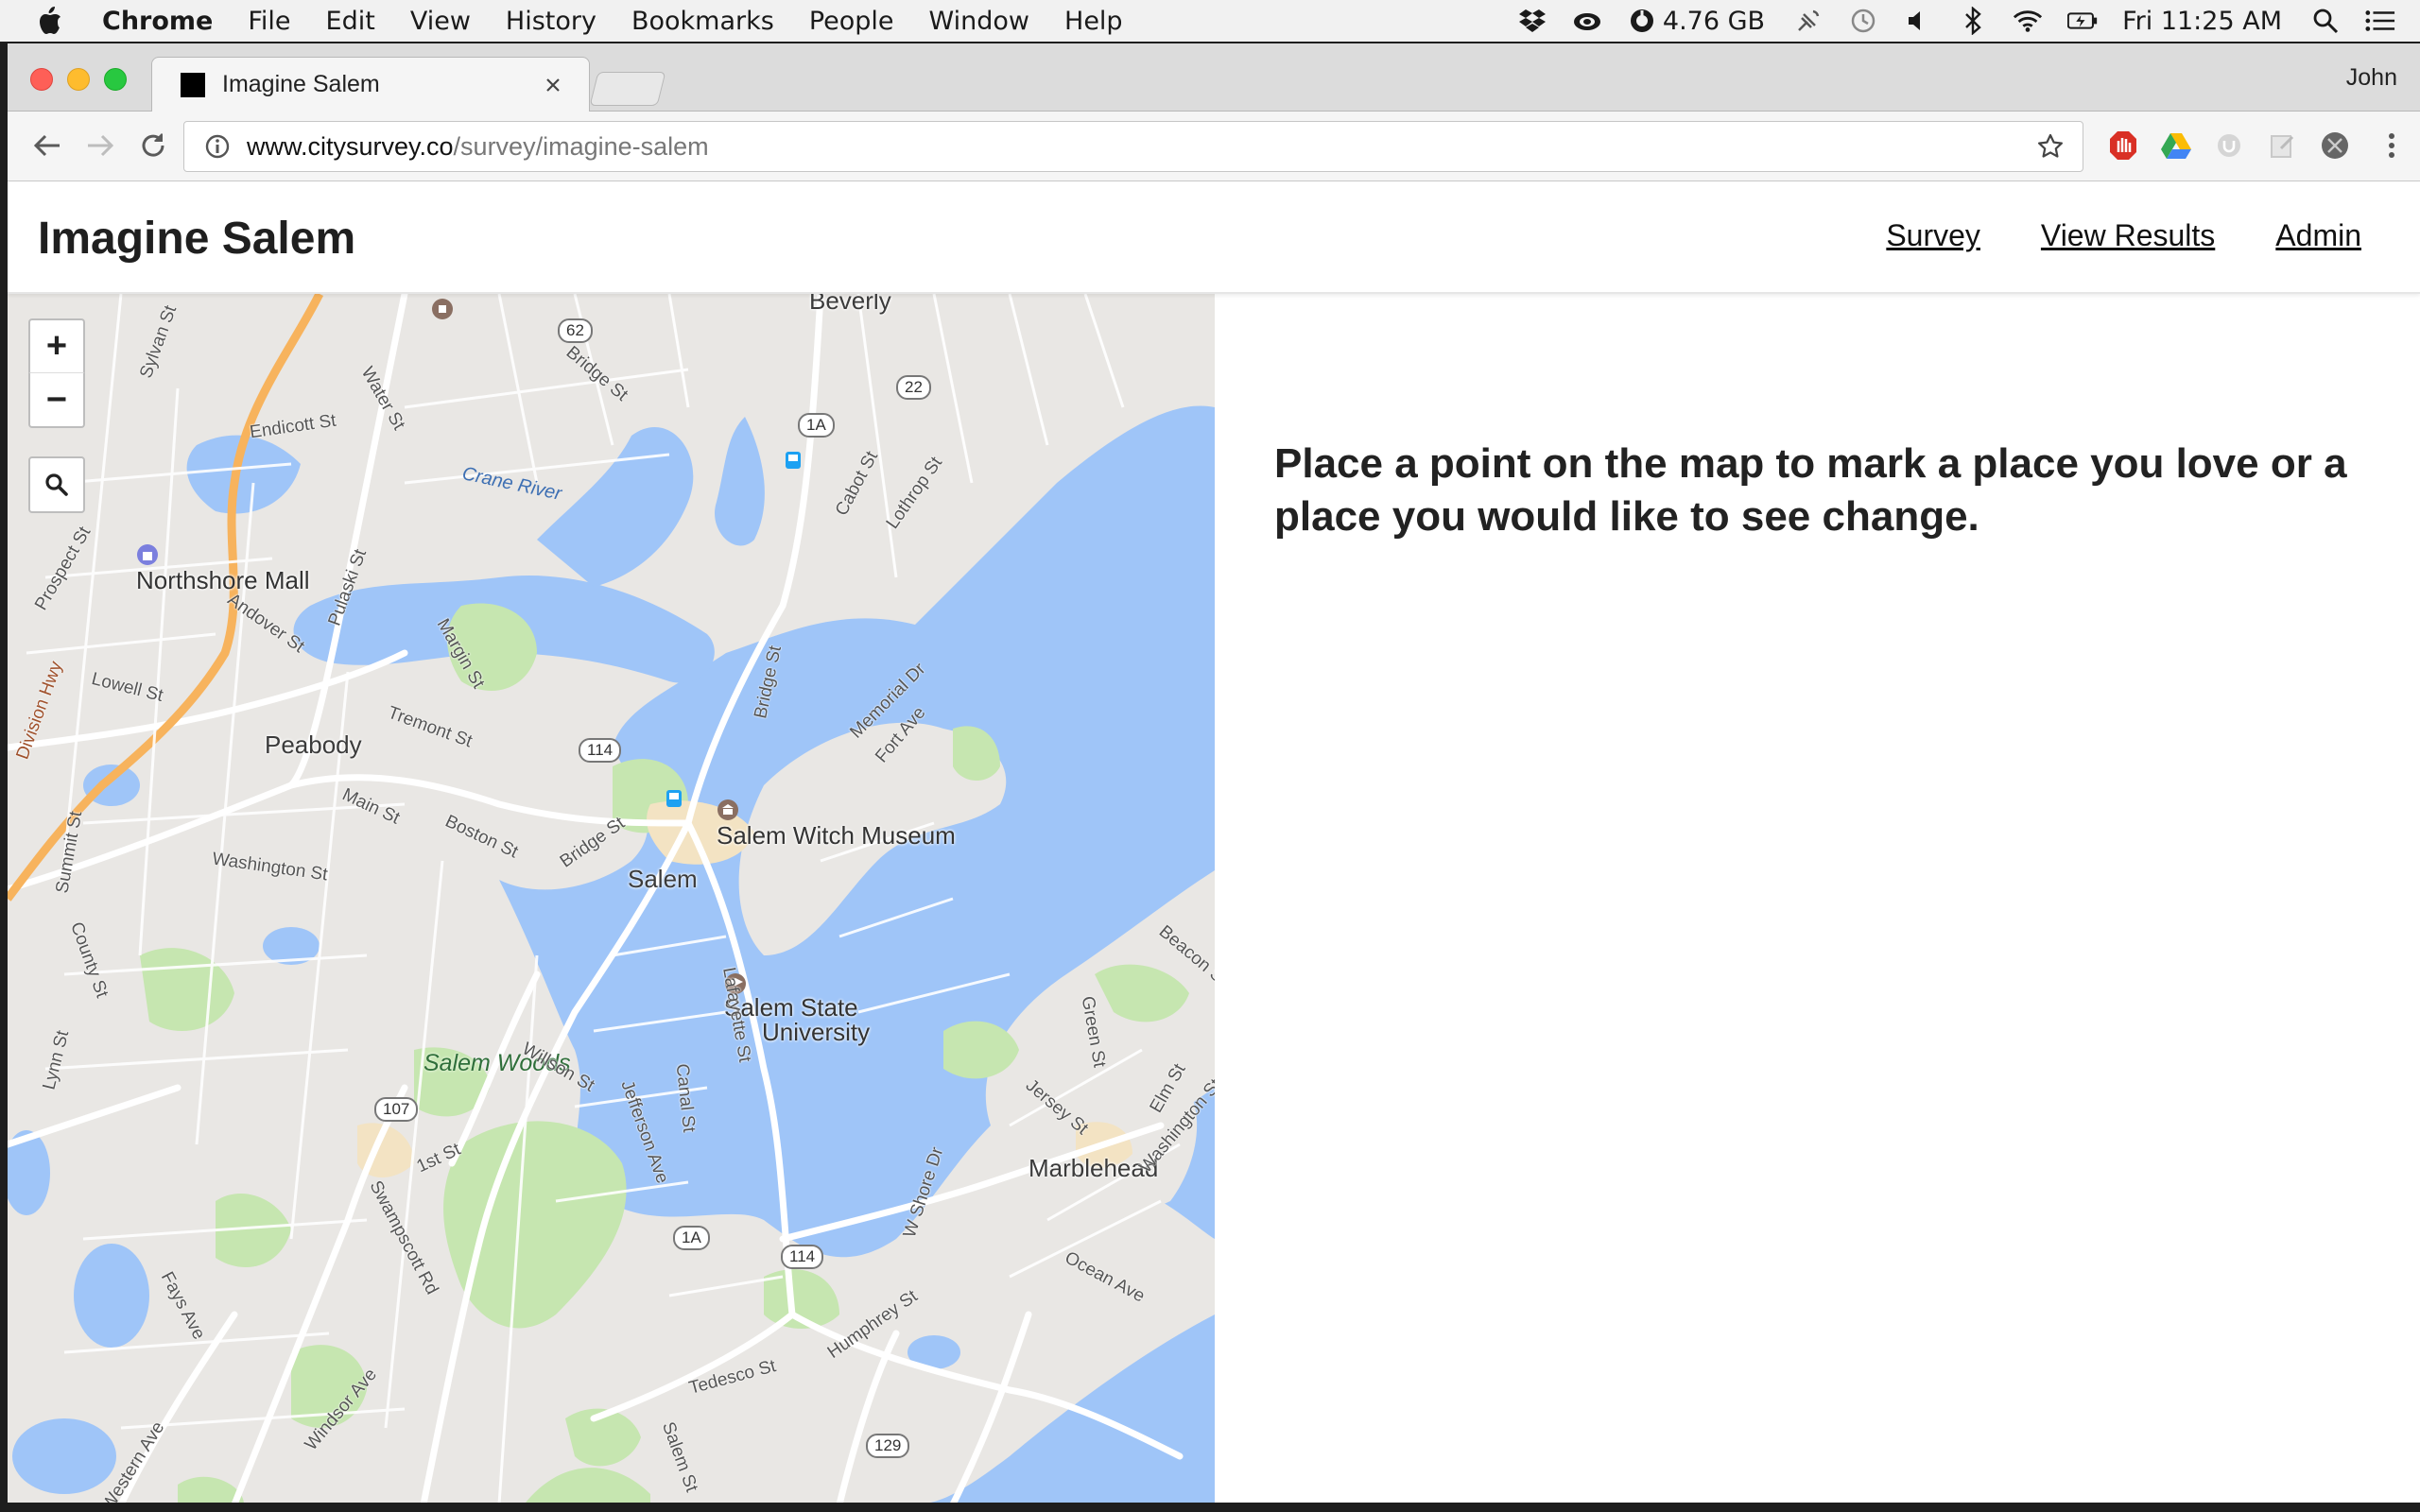 The height and width of the screenshot is (1512, 2420). What do you see at coordinates (193, 84) in the screenshot?
I see `site-favicon-icon` at bounding box center [193, 84].